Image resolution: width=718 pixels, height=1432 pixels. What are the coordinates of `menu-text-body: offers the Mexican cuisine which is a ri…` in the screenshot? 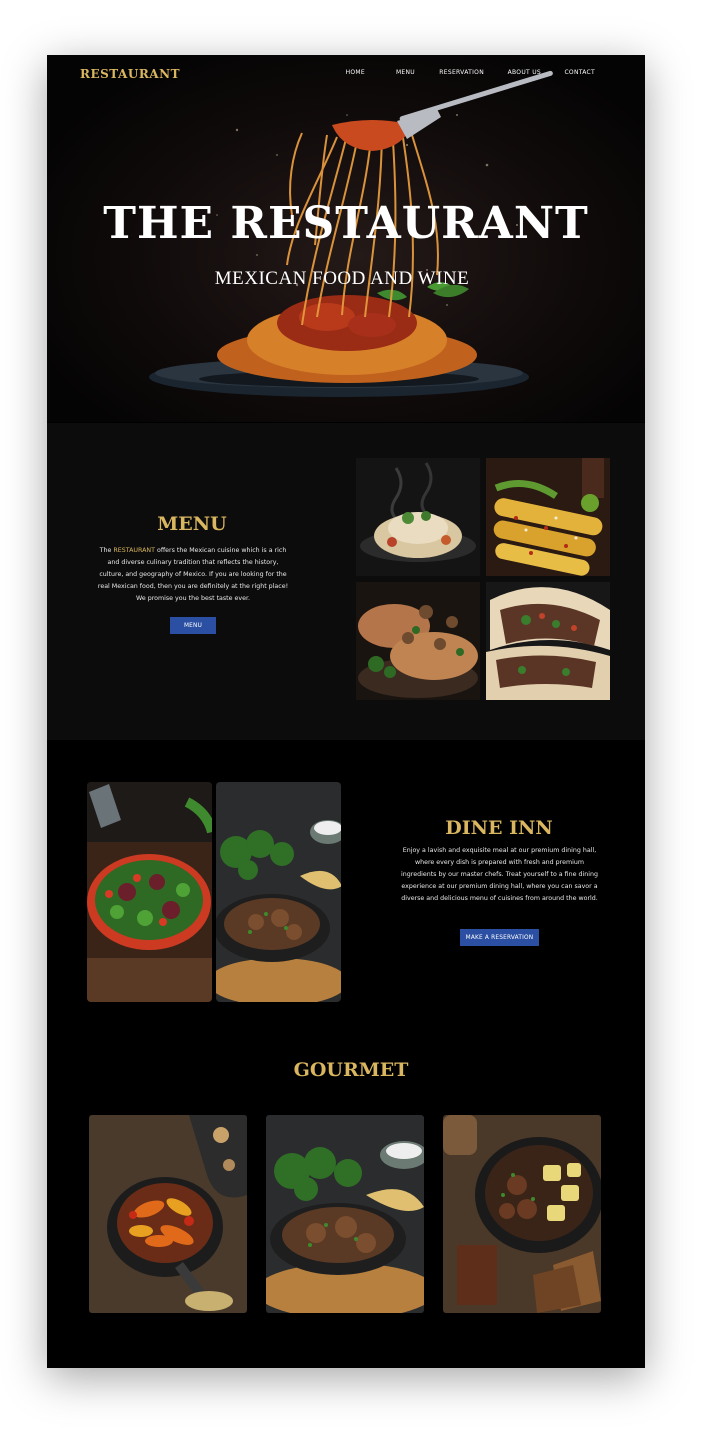 It's located at (193, 574).